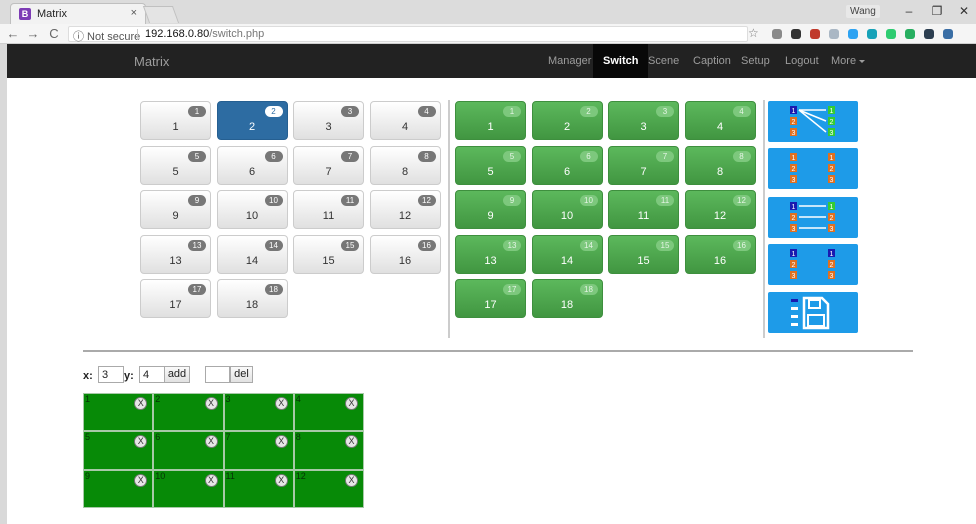  Describe the element at coordinates (111, 374) in the screenshot. I see `x-input` at that location.